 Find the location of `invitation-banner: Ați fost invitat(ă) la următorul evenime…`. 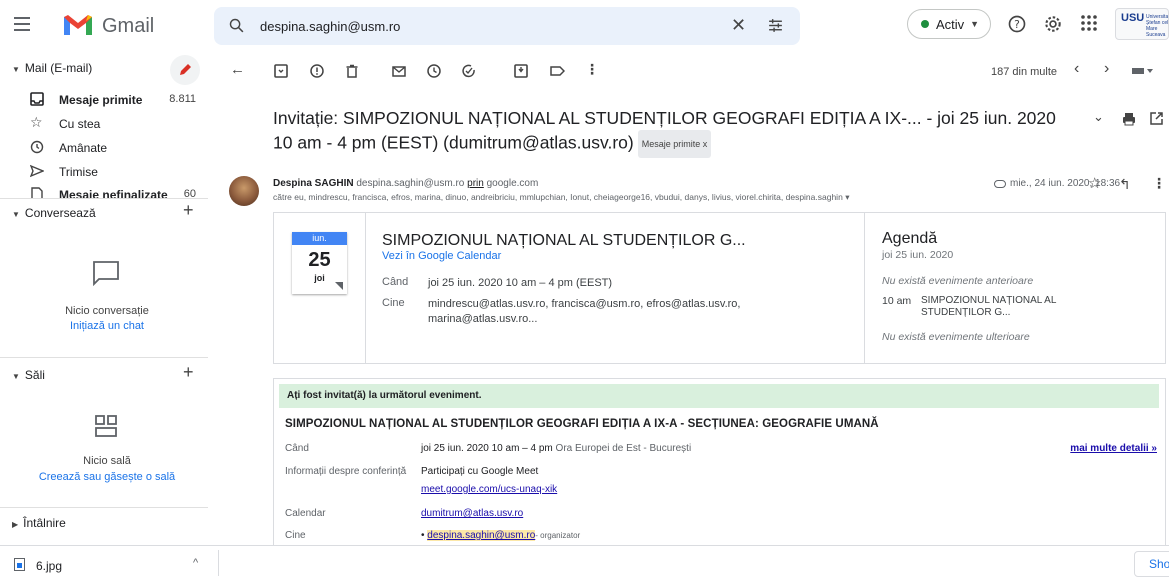

invitation-banner: Ați fost invitat(ă) la următorul evenime… is located at coordinates (719, 396).